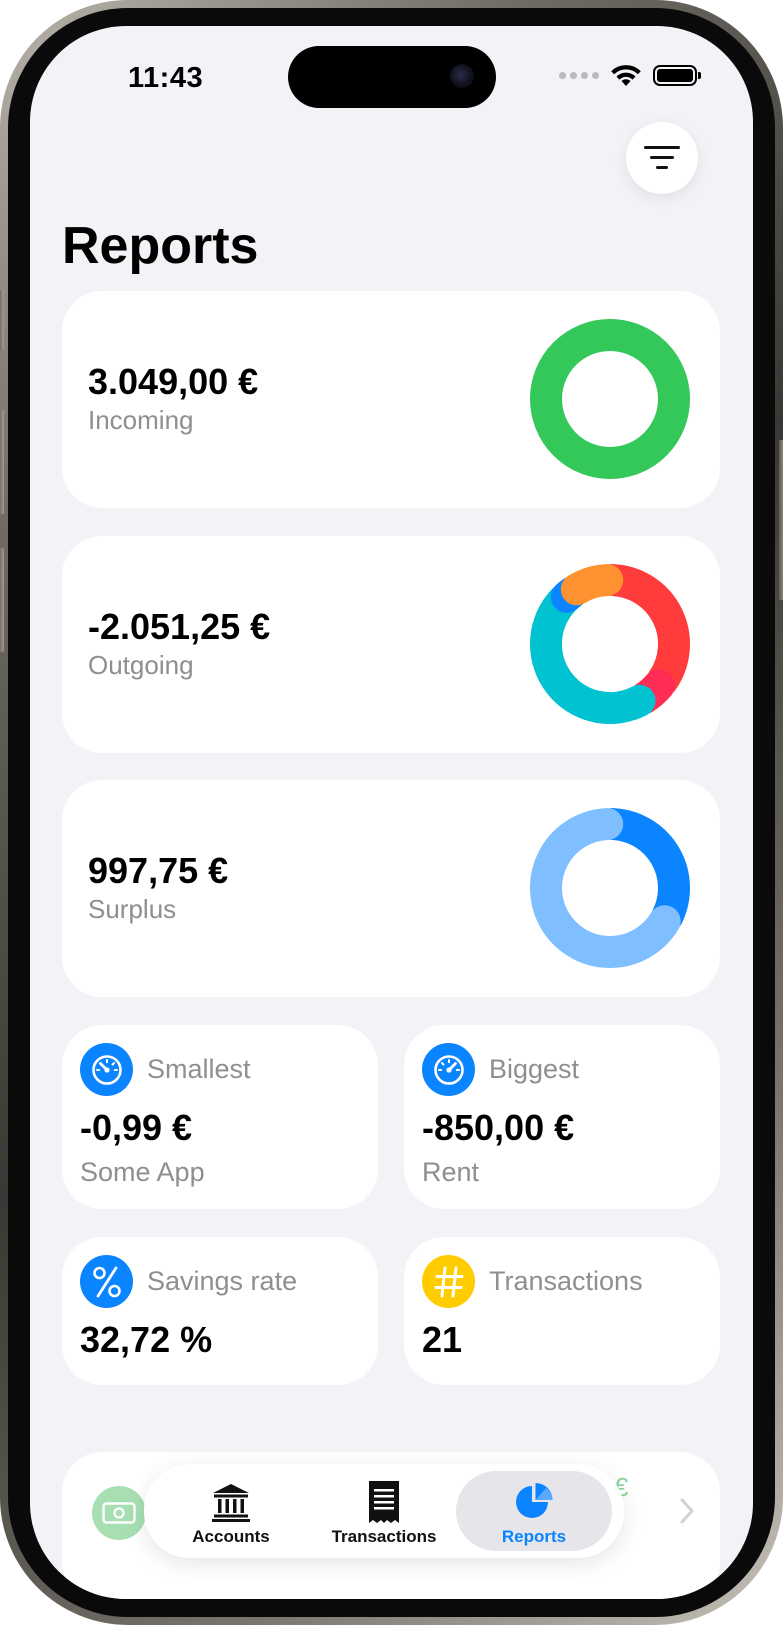  I want to click on filter-button, so click(662, 158).